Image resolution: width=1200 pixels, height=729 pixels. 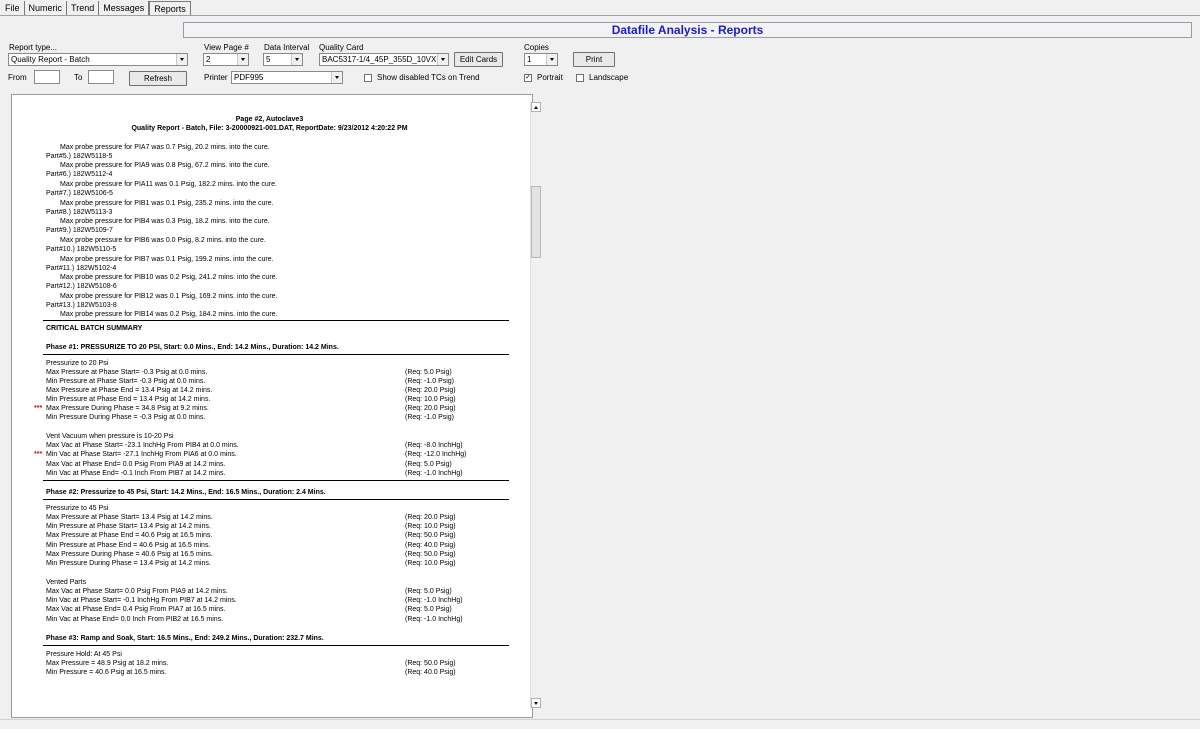 I want to click on quality-card-label: Quality Card, so click(x=341, y=47).